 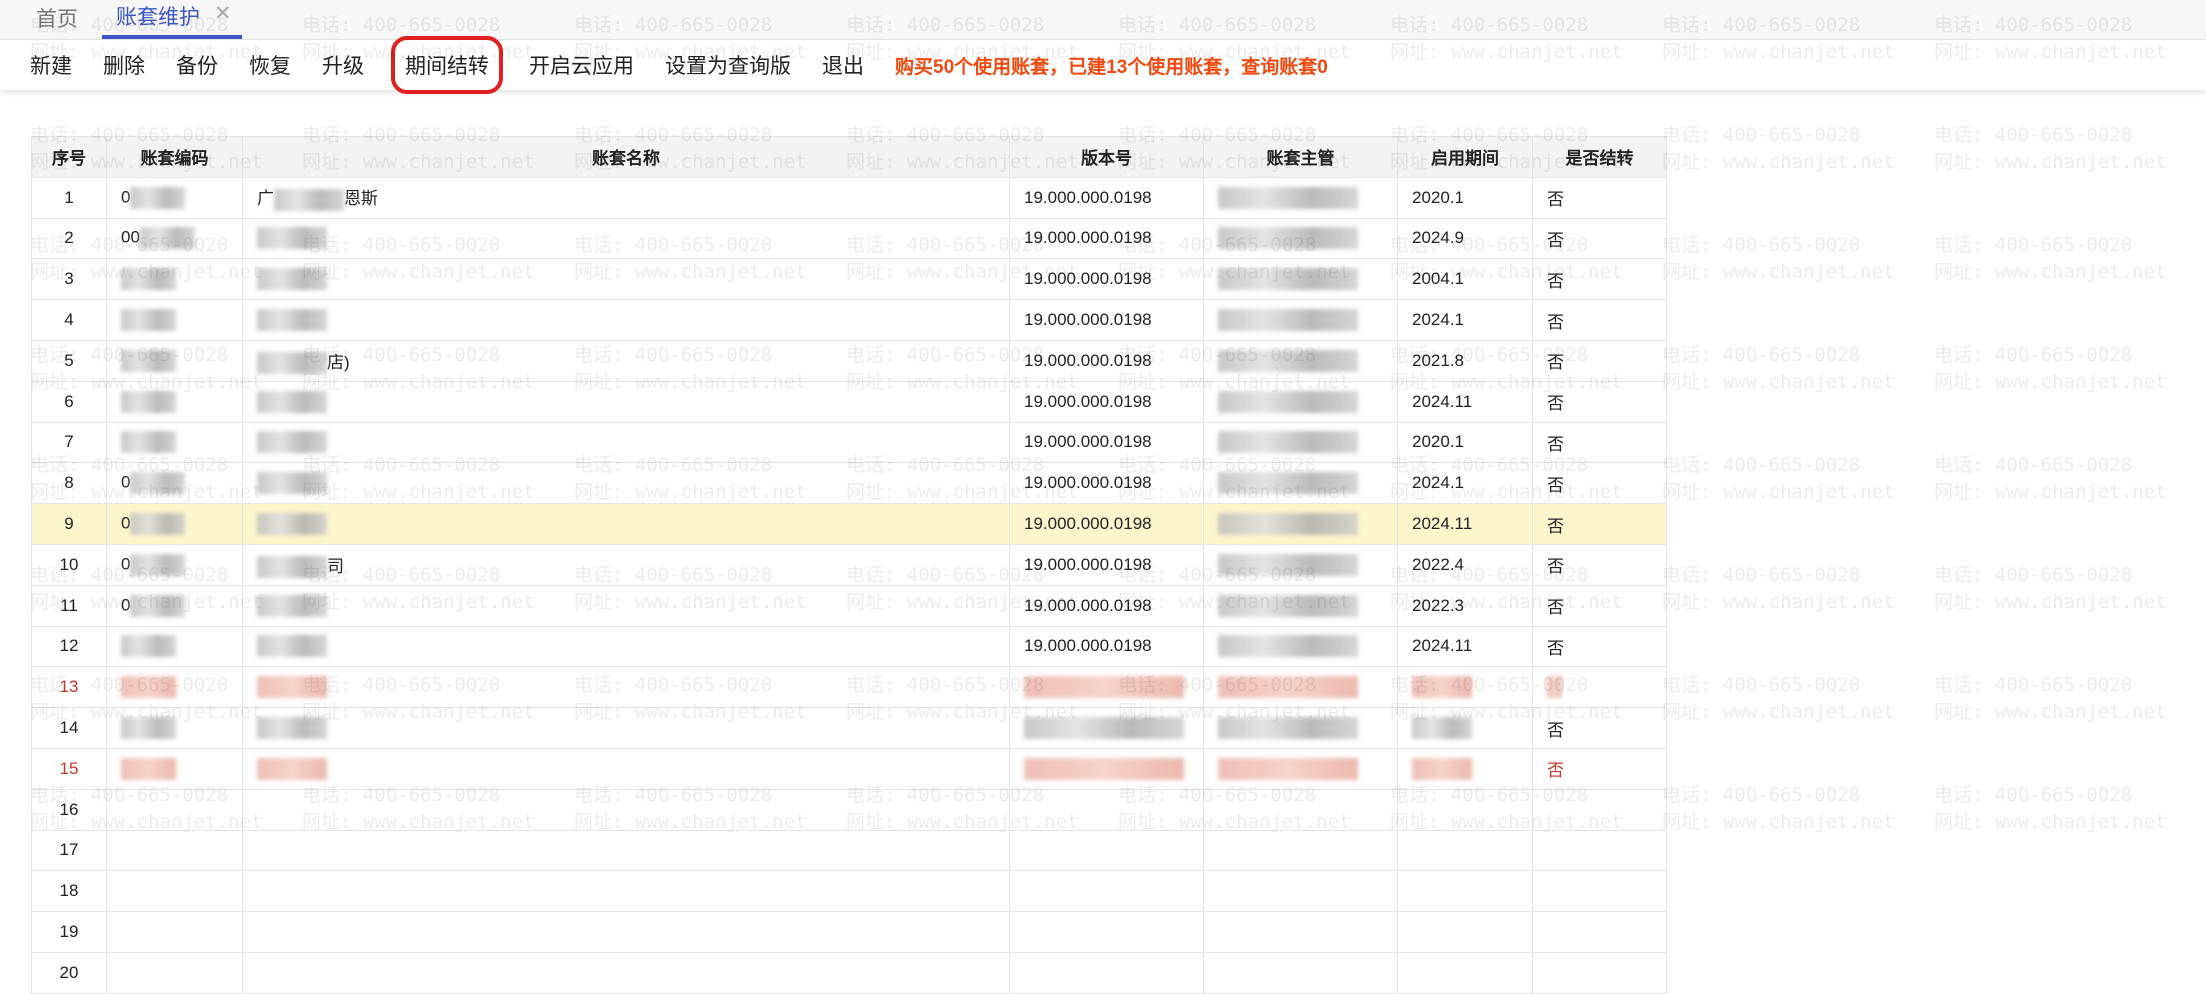 I want to click on toolbar-button-3: 恢复, so click(x=270, y=65).